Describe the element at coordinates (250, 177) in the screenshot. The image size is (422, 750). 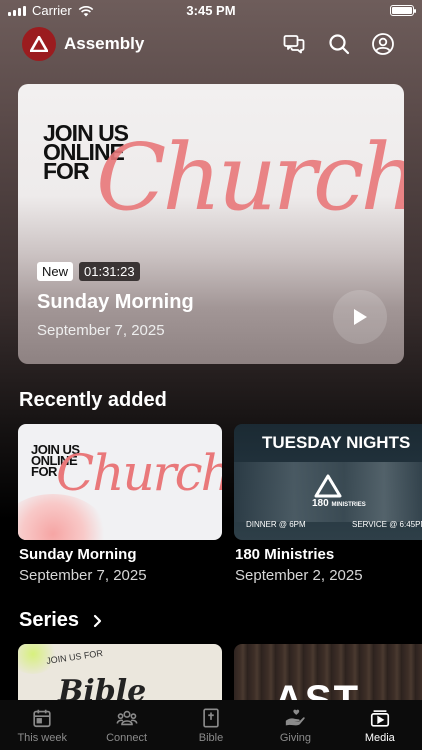
I see `hero-artwork-script: Church` at that location.